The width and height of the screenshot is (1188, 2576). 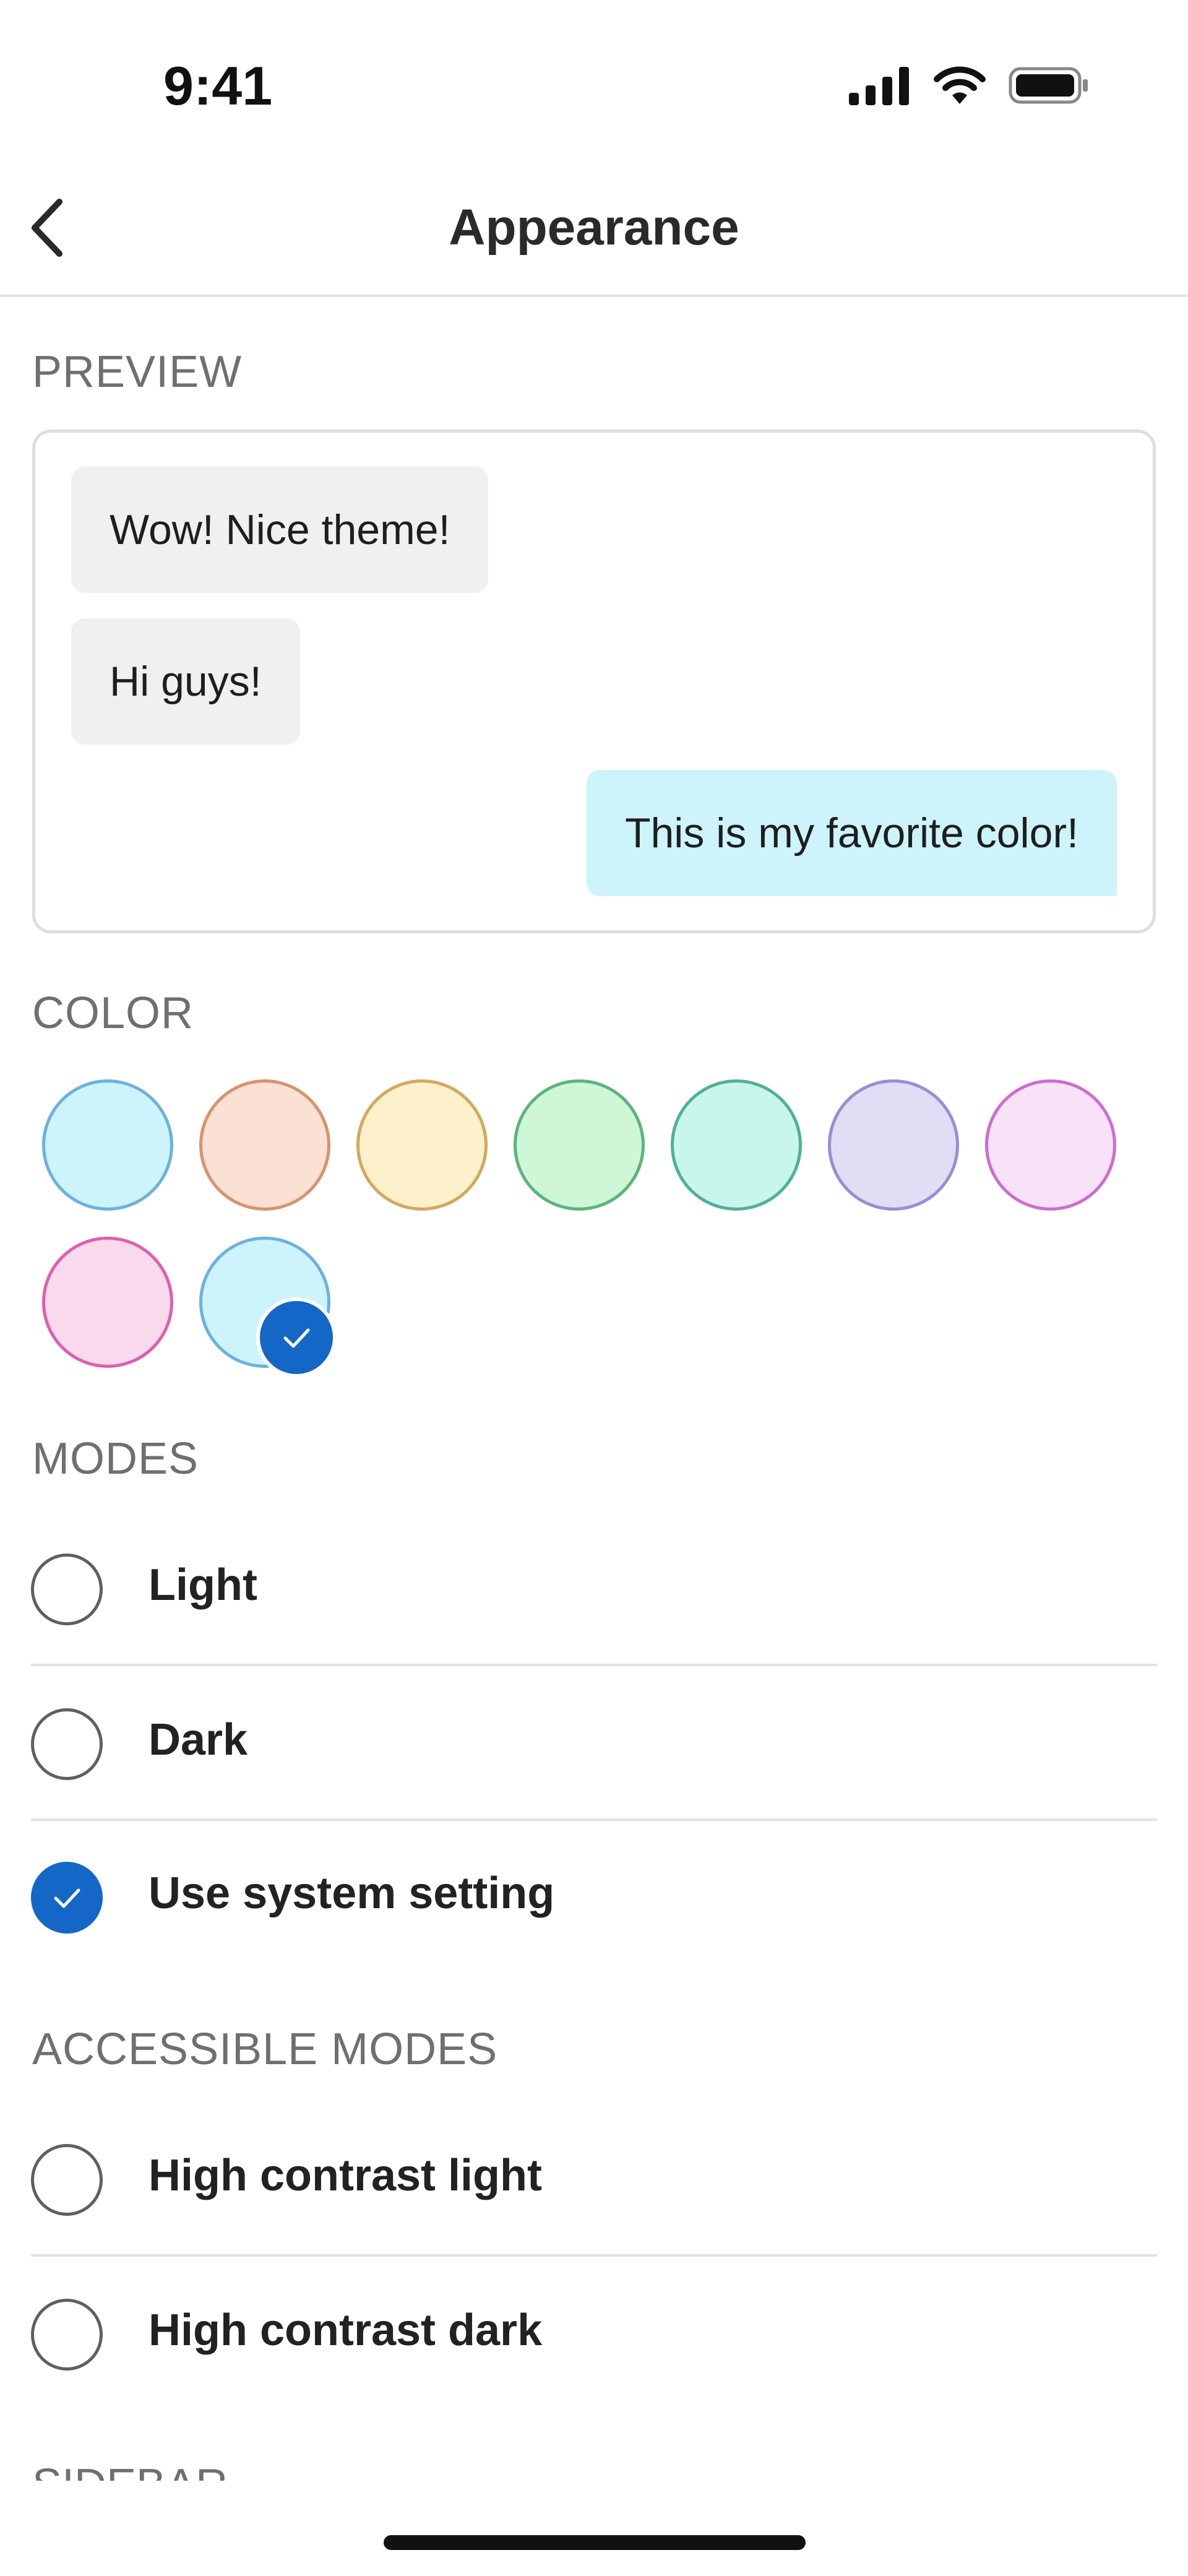 I want to click on mode-option-light: Light, so click(x=202, y=1585).